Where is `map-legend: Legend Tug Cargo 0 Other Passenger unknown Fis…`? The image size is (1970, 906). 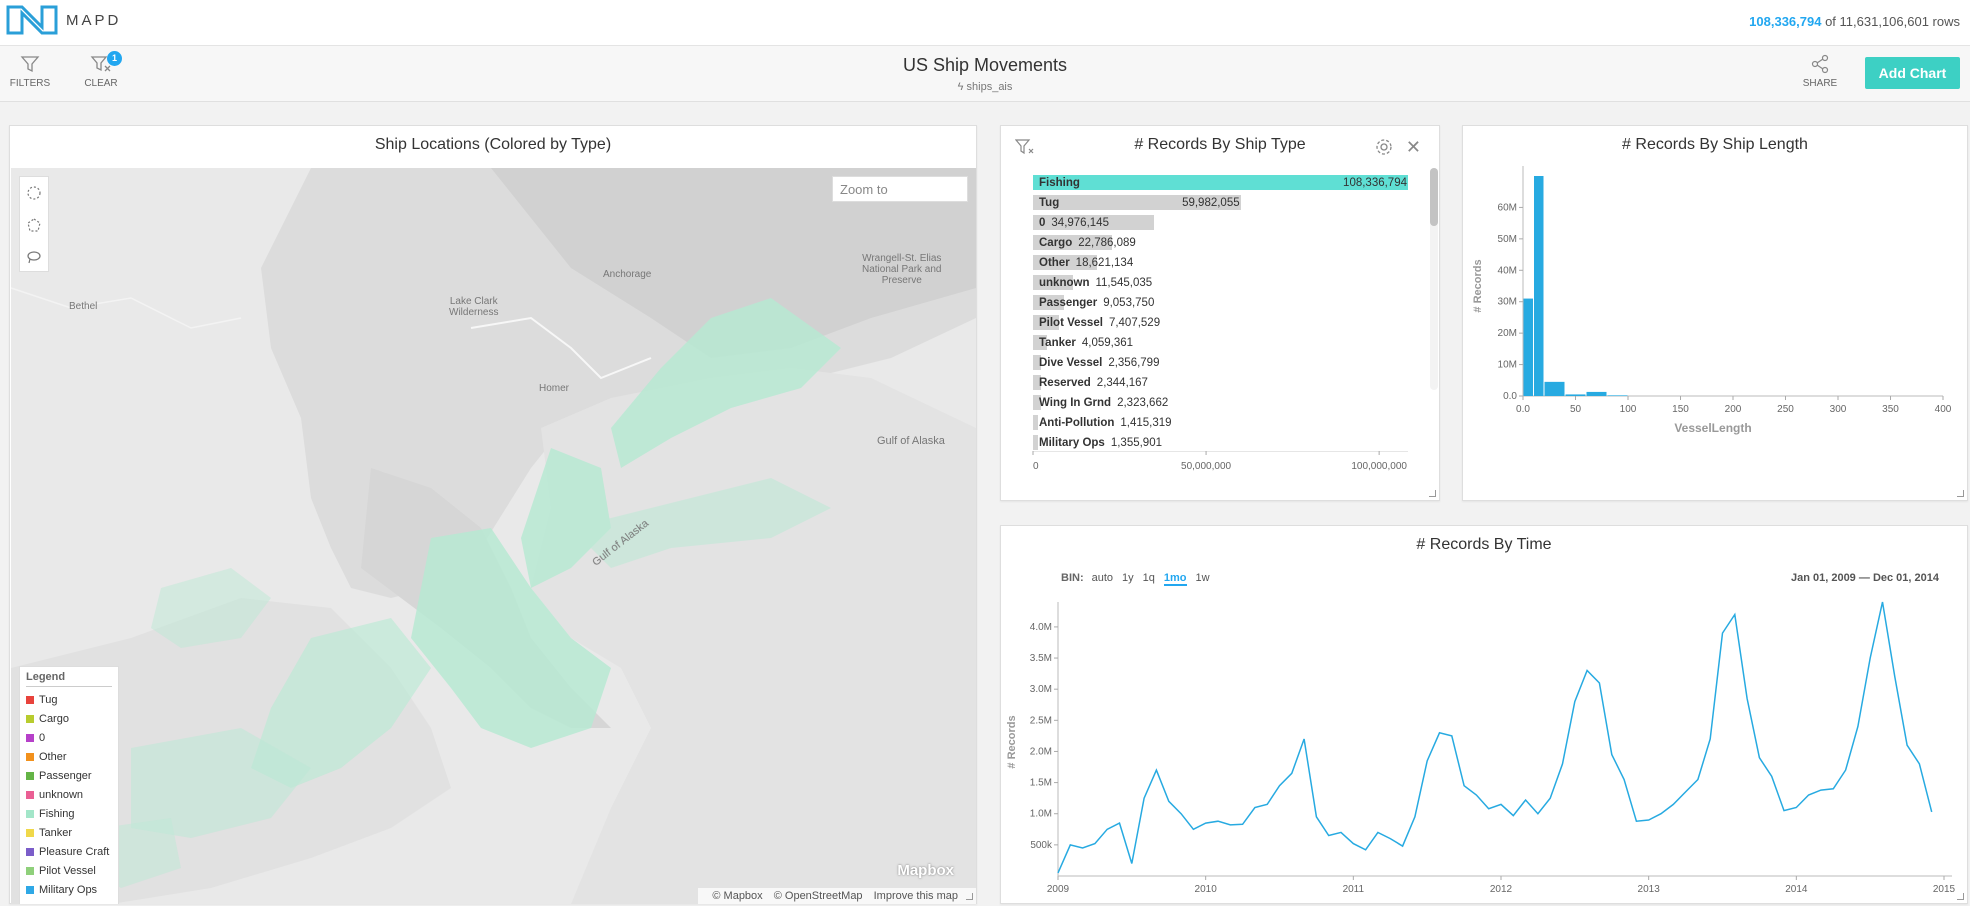 map-legend: Legend Tug Cargo 0 Other Passenger unknown Fis… is located at coordinates (69, 785).